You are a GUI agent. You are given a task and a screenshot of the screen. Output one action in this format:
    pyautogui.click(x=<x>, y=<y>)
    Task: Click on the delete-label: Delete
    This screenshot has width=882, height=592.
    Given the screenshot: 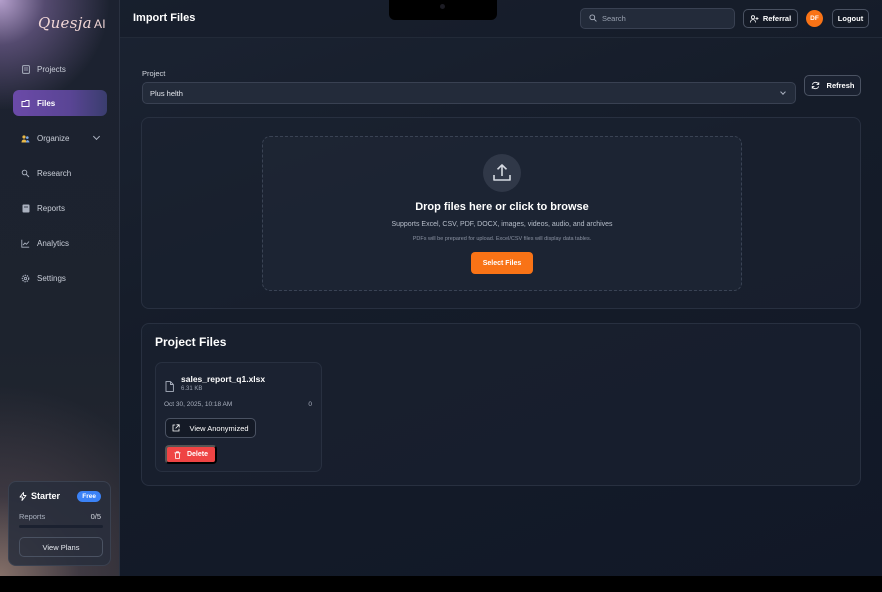 What is the action you would take?
    pyautogui.click(x=197, y=454)
    